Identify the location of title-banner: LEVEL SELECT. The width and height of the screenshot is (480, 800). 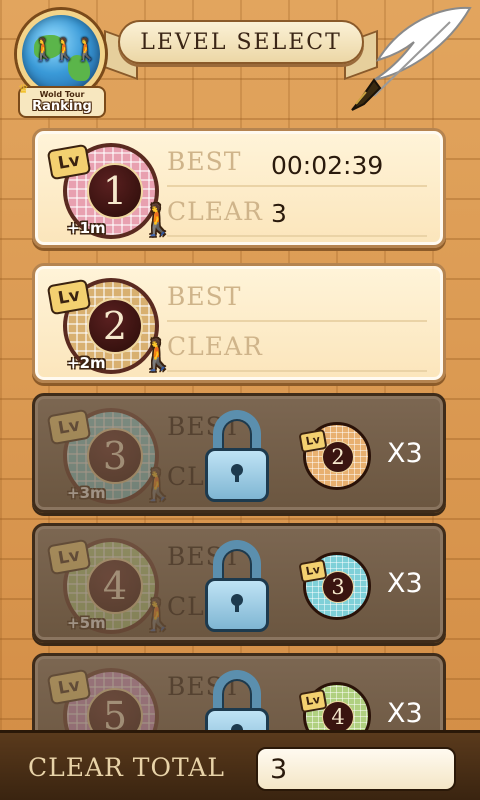
(241, 42).